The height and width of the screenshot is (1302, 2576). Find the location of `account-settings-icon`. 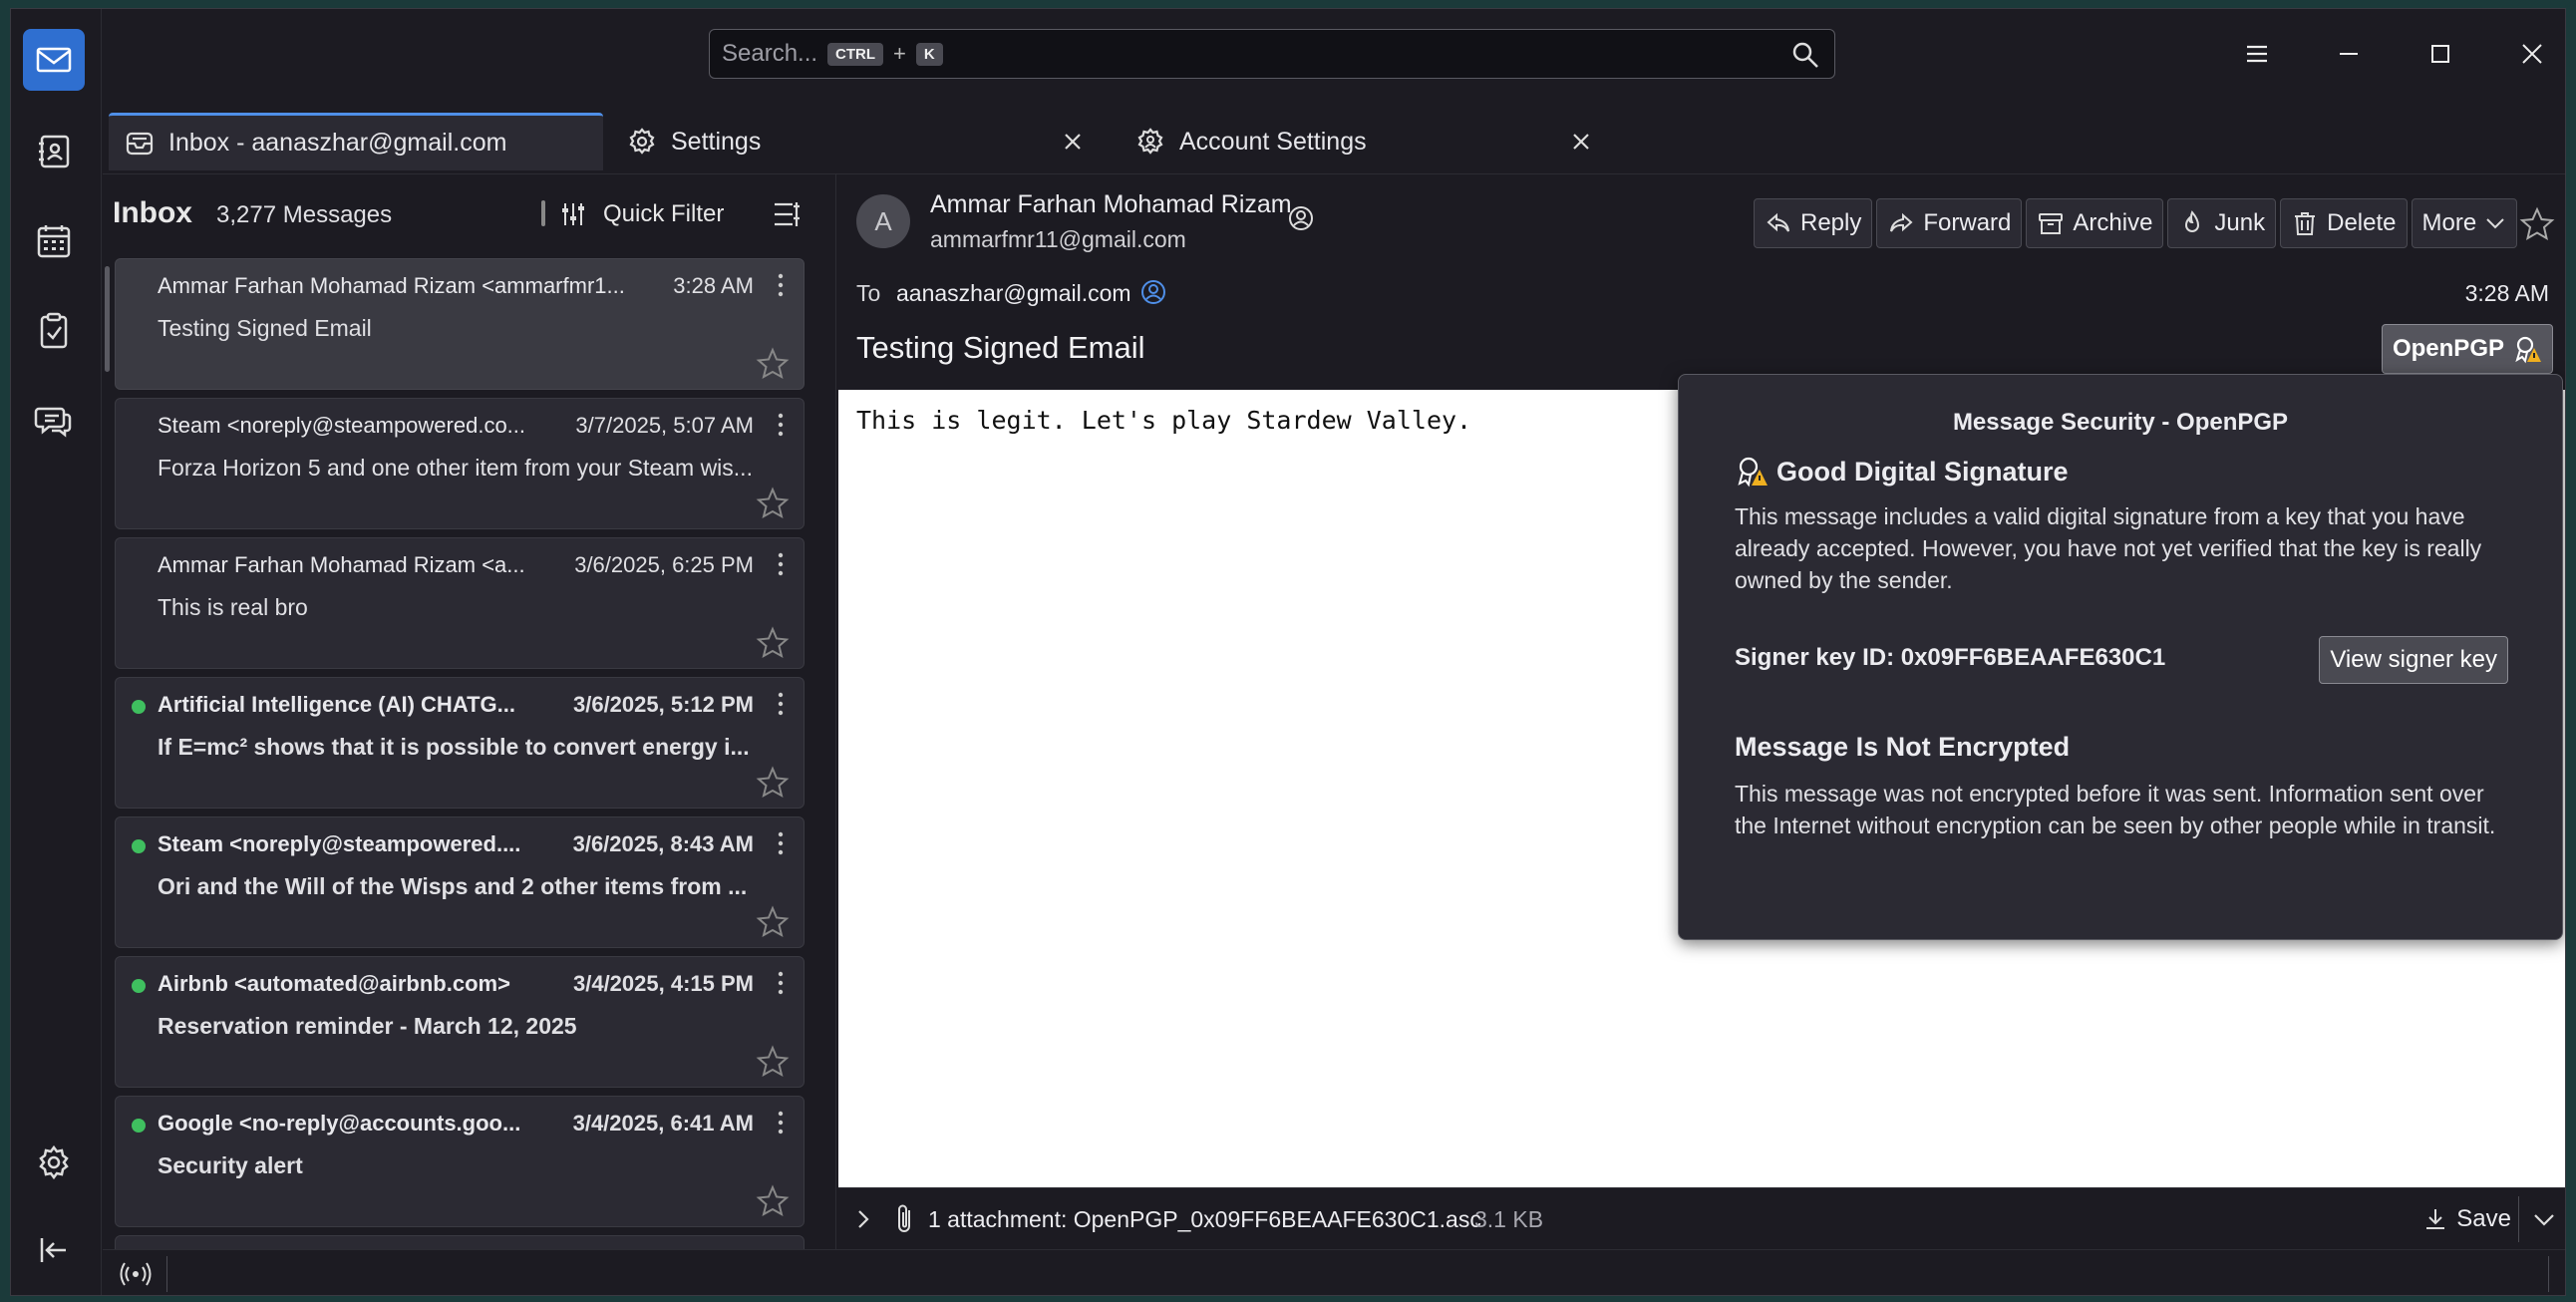

account-settings-icon is located at coordinates (1150, 141).